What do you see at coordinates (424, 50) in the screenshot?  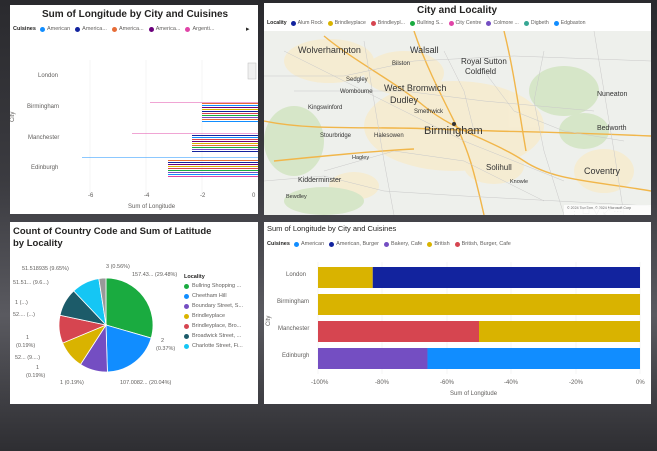 I see `map-town-label: Walsall` at bounding box center [424, 50].